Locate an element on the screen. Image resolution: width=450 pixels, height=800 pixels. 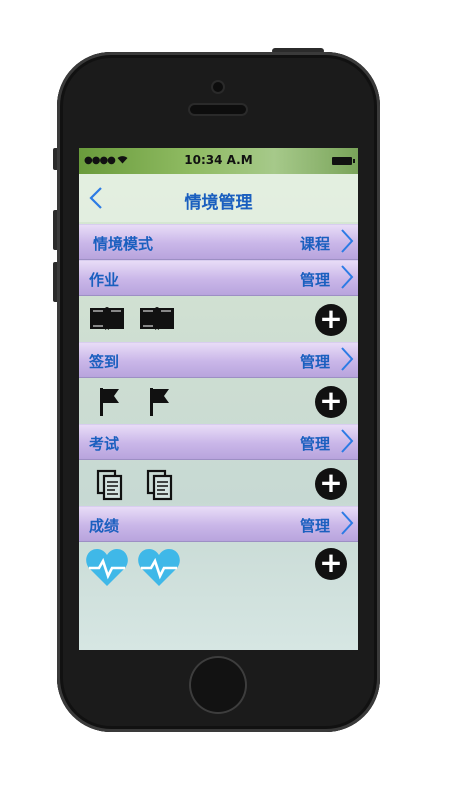
section-header-scene-mode: 情境模式 课程 is located at coordinates (218, 242).